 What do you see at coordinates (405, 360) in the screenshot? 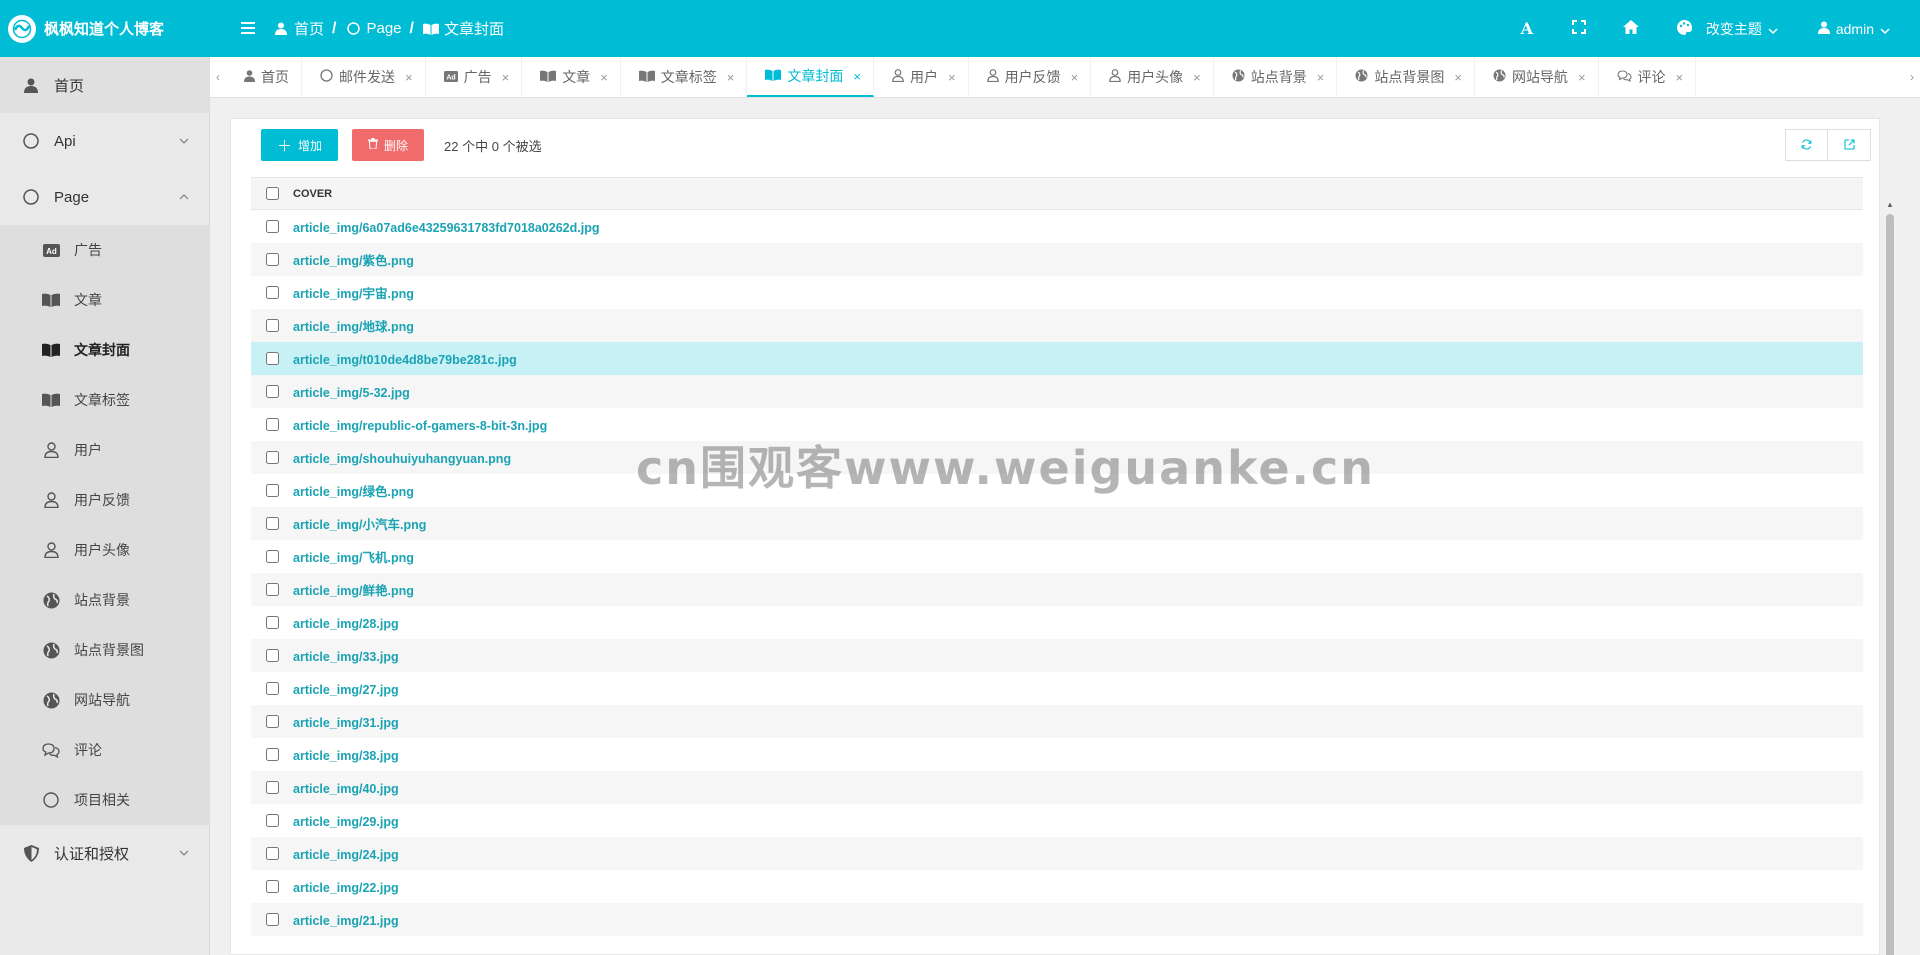
I see `cover-link: article_img/t010de4d8be79be281c.jpg` at bounding box center [405, 360].